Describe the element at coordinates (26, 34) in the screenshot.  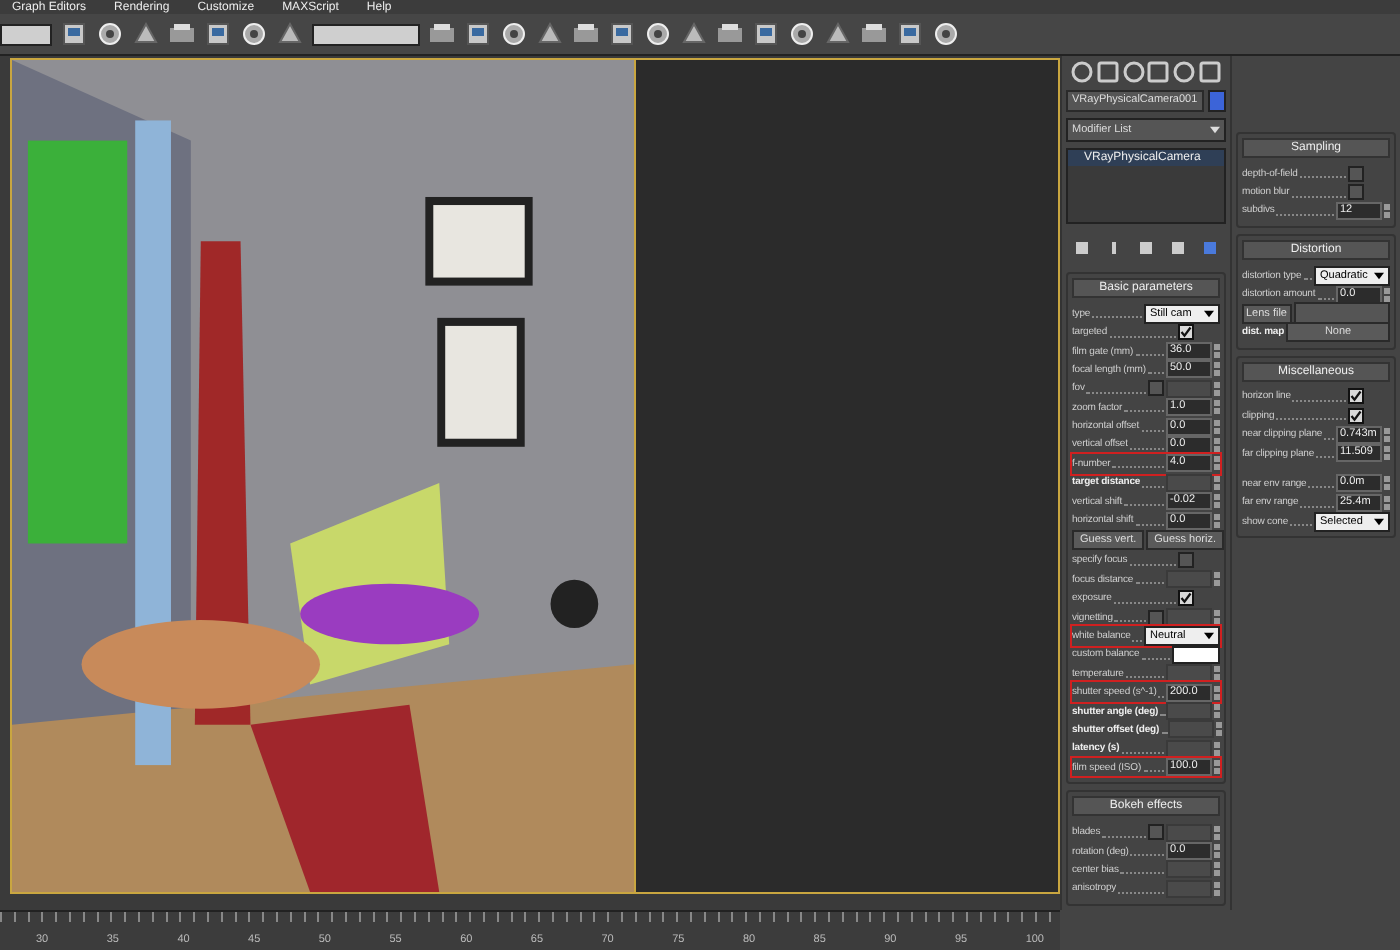
I see `dropdown` at that location.